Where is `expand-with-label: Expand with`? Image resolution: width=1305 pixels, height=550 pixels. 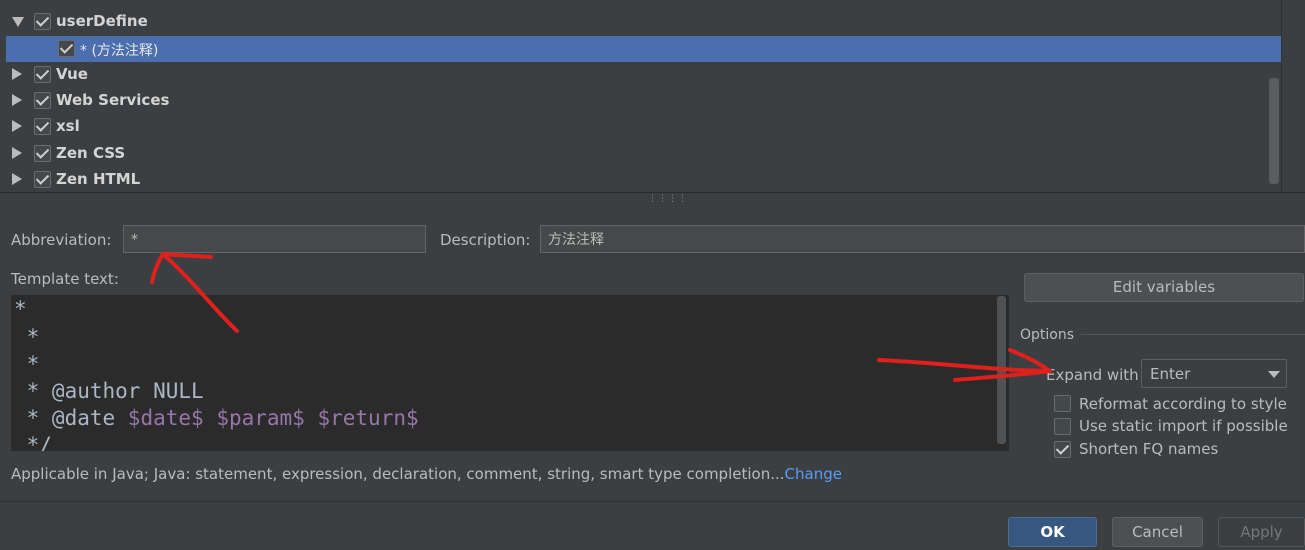 expand-with-label: Expand with is located at coordinates (1092, 375).